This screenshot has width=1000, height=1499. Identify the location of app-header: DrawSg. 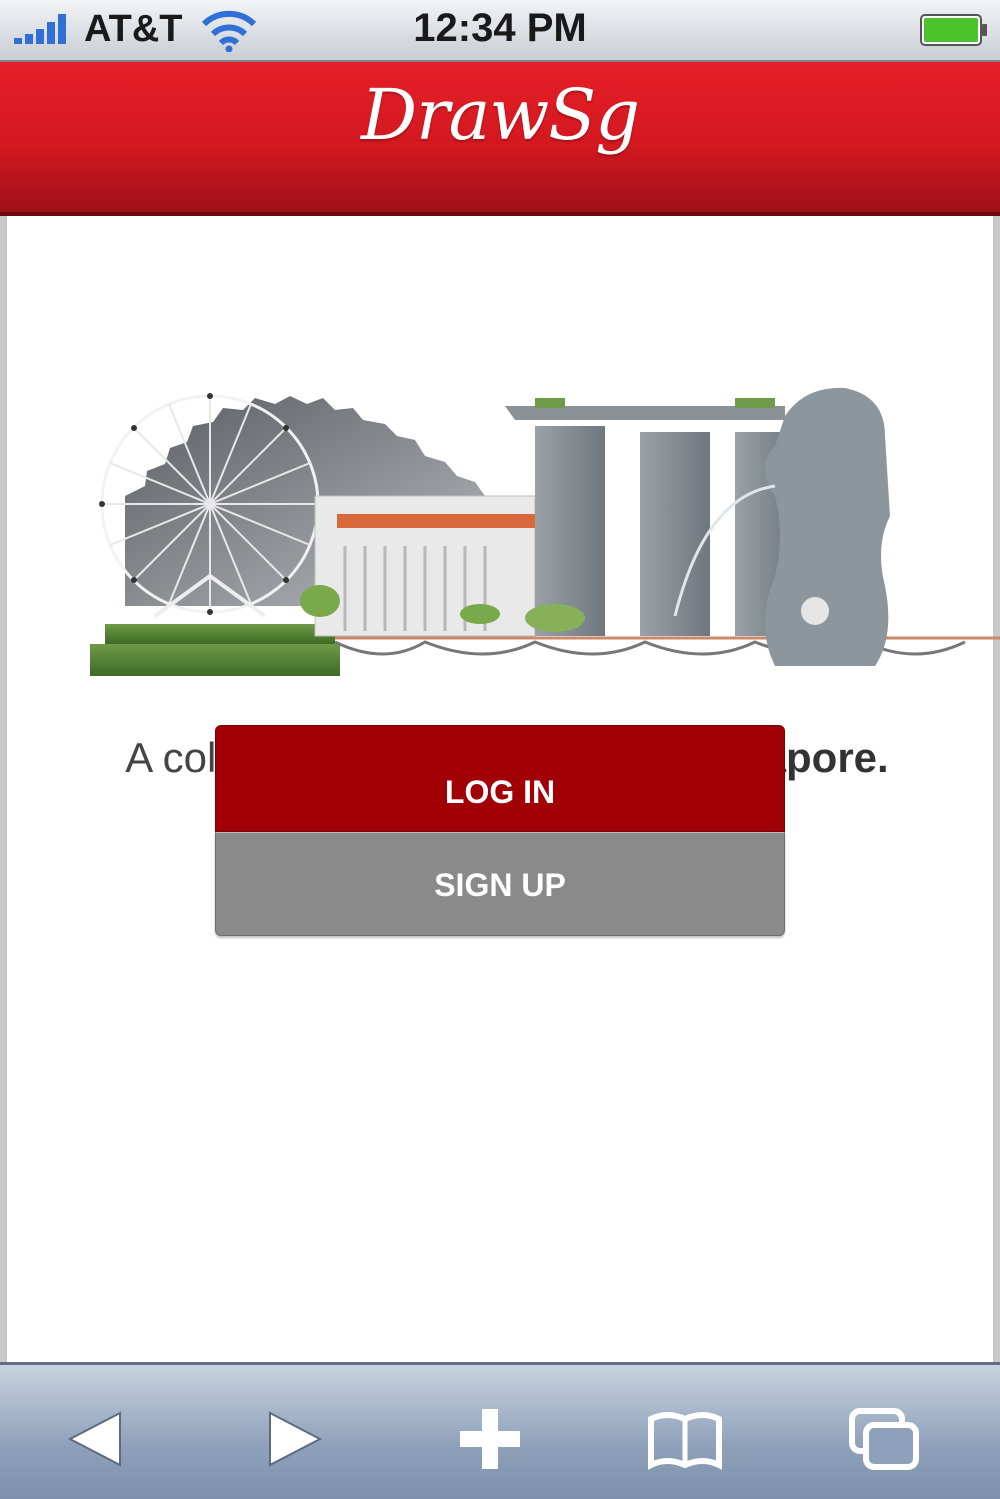
(500, 139).